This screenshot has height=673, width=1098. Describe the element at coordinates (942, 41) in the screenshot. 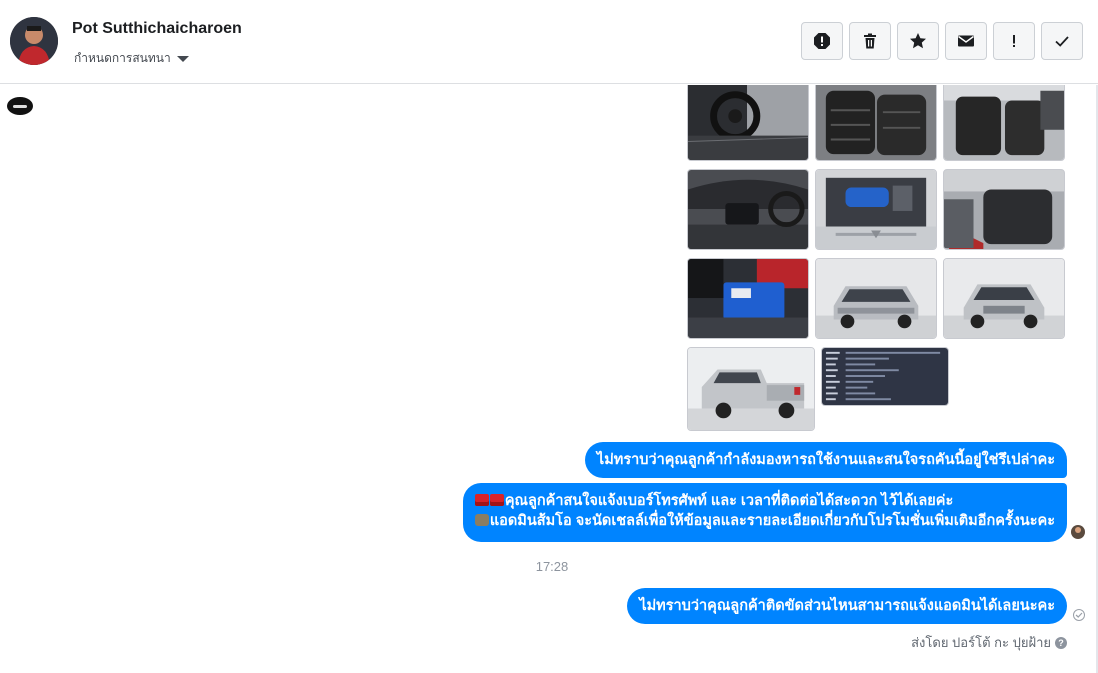

I see `header-actions` at that location.